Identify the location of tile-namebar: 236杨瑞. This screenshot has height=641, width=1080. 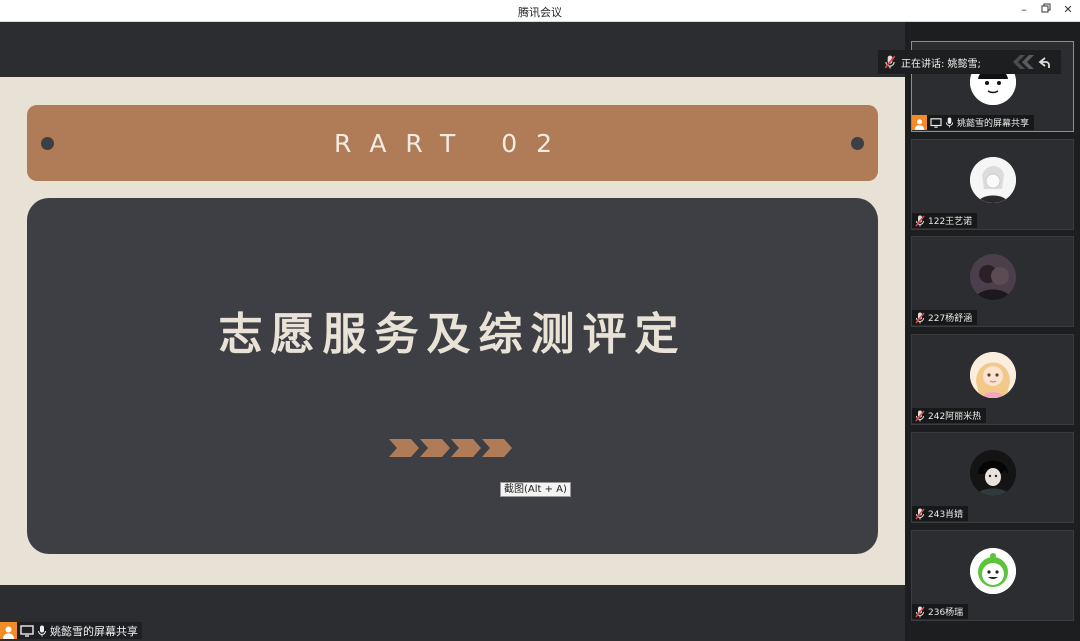
(940, 611).